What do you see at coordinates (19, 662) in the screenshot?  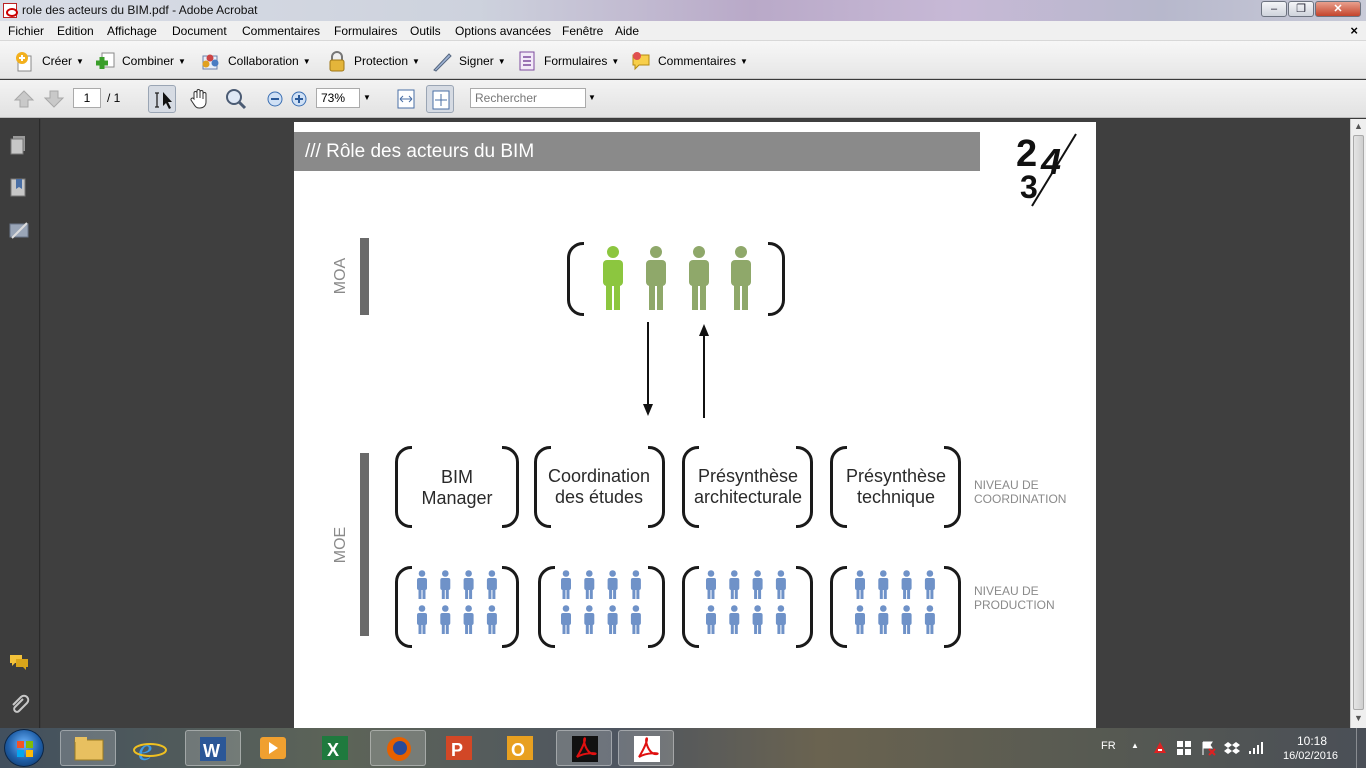 I see `comments-panel-button` at bounding box center [19, 662].